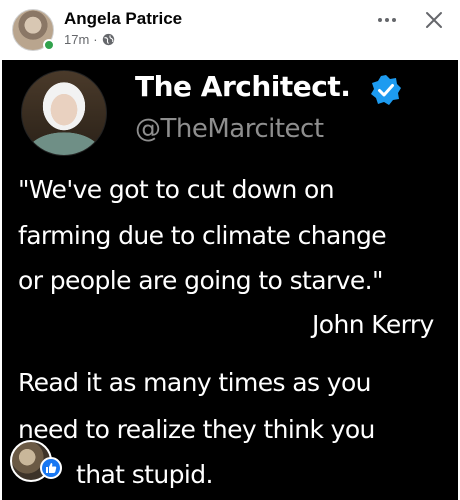 The height and width of the screenshot is (500, 460). I want to click on tweet-text-line: need to realize they think you, so click(196, 429).